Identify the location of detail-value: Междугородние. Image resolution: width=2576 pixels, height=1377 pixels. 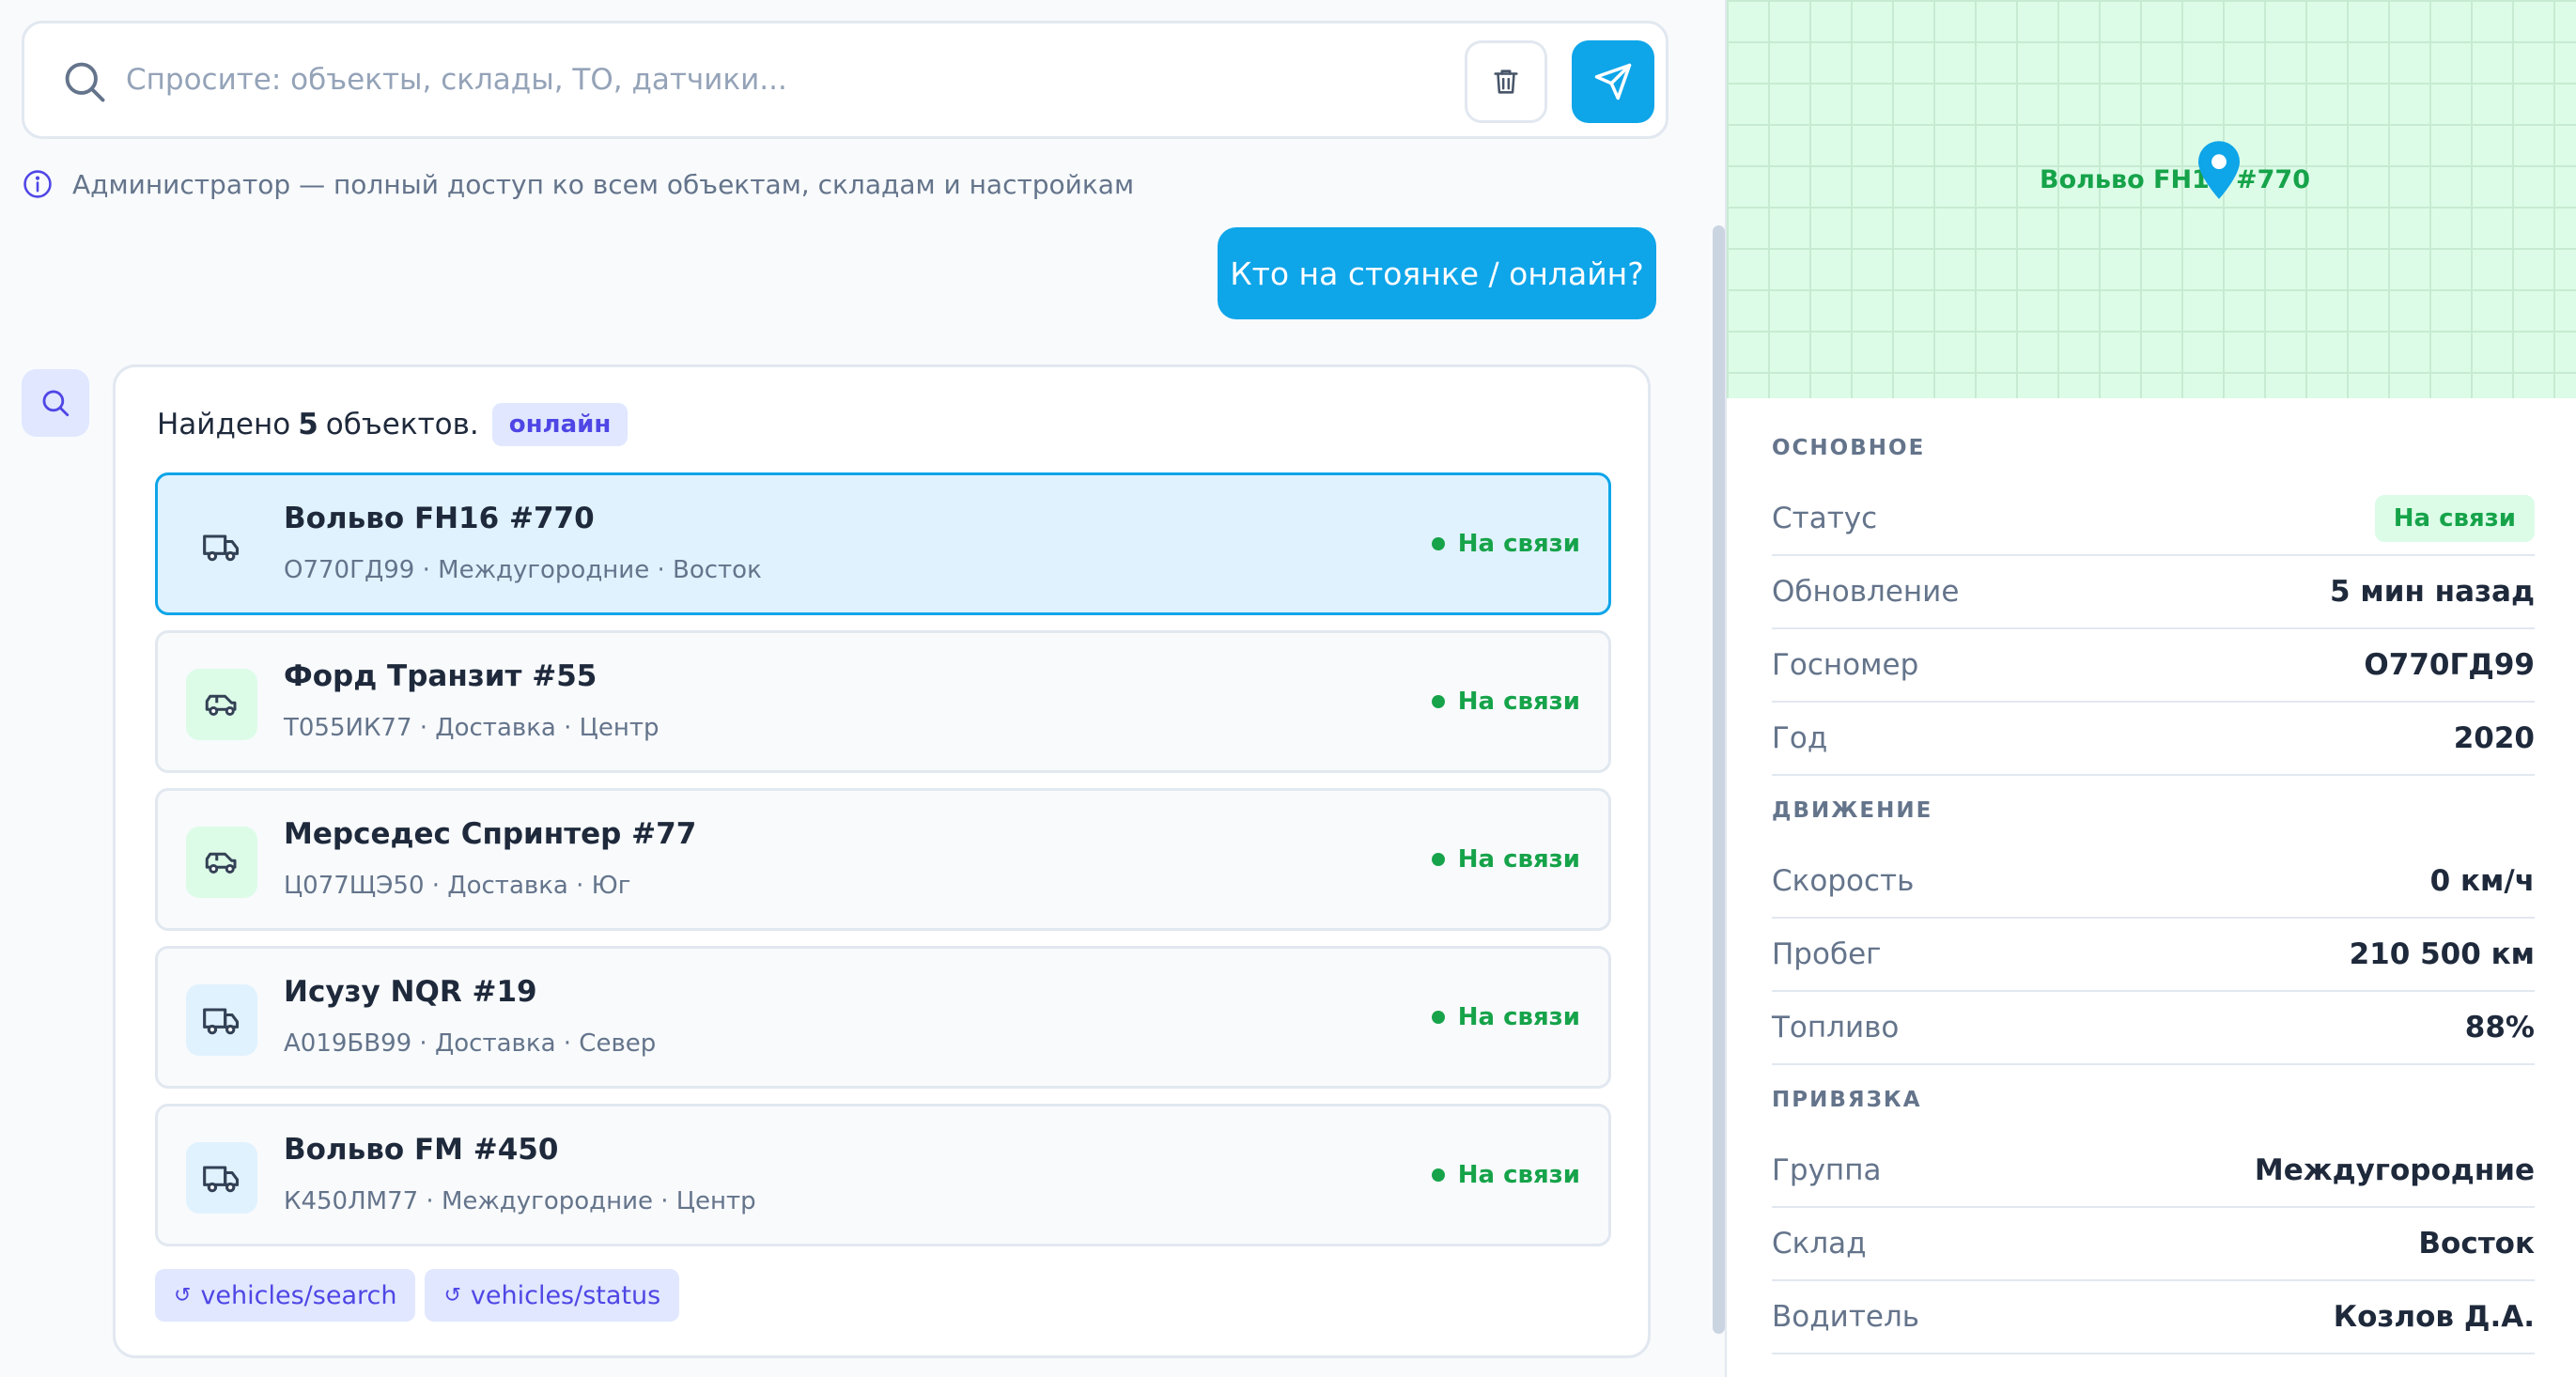
(2394, 1170).